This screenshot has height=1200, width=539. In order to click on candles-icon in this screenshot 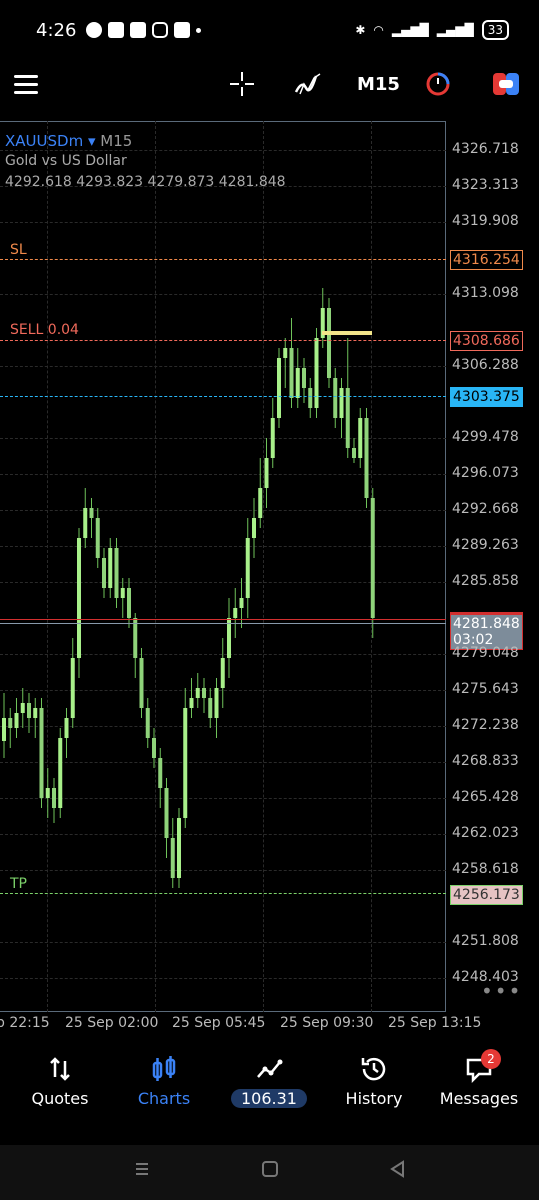, I will do `click(164, 1069)`.